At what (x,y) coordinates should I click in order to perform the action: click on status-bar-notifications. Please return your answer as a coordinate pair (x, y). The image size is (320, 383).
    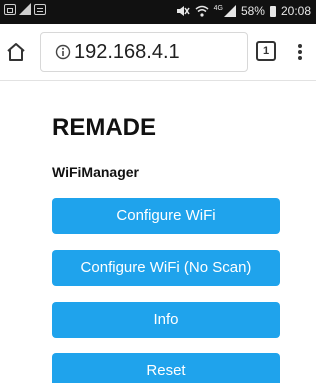
    Looking at the image, I should click on (25, 9).